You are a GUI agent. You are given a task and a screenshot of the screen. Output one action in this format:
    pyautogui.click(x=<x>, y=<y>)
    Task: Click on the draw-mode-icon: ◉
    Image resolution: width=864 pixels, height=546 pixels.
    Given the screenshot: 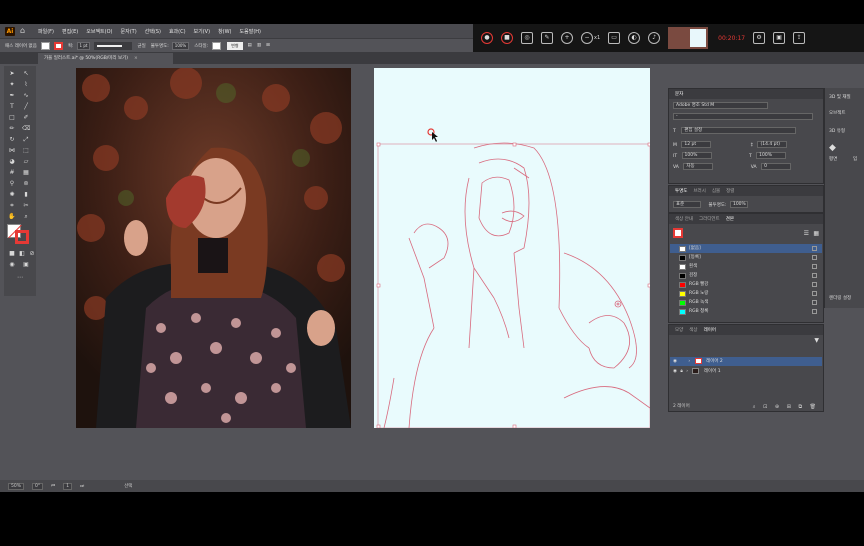 What is the action you would take?
    pyautogui.click(x=12, y=265)
    